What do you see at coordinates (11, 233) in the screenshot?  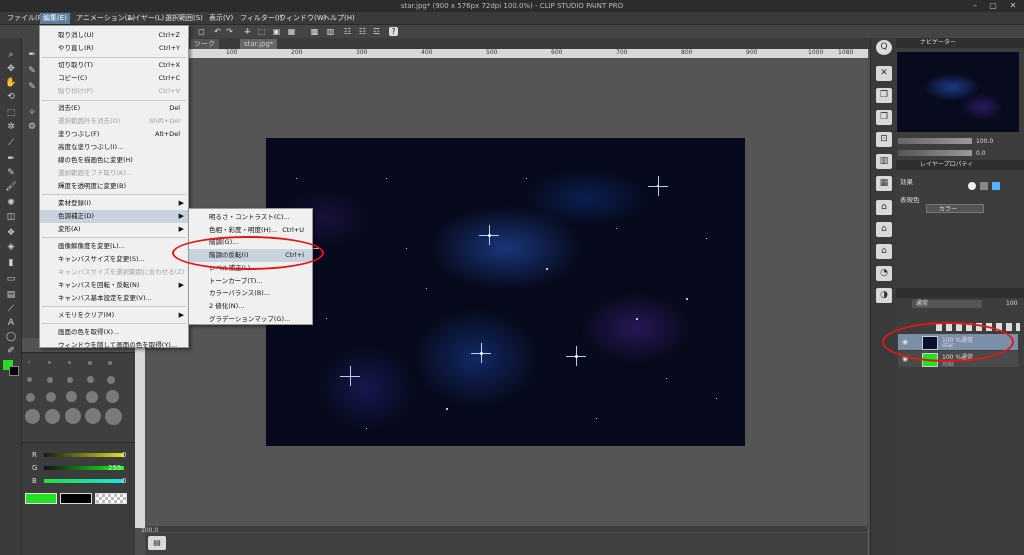 I see `blend-tool-icon: ❖` at bounding box center [11, 233].